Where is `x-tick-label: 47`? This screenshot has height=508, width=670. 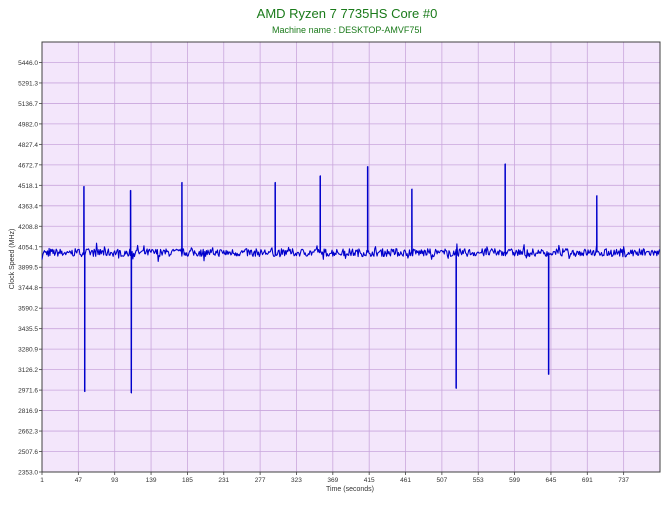
x-tick-label: 47 is located at coordinates (79, 480).